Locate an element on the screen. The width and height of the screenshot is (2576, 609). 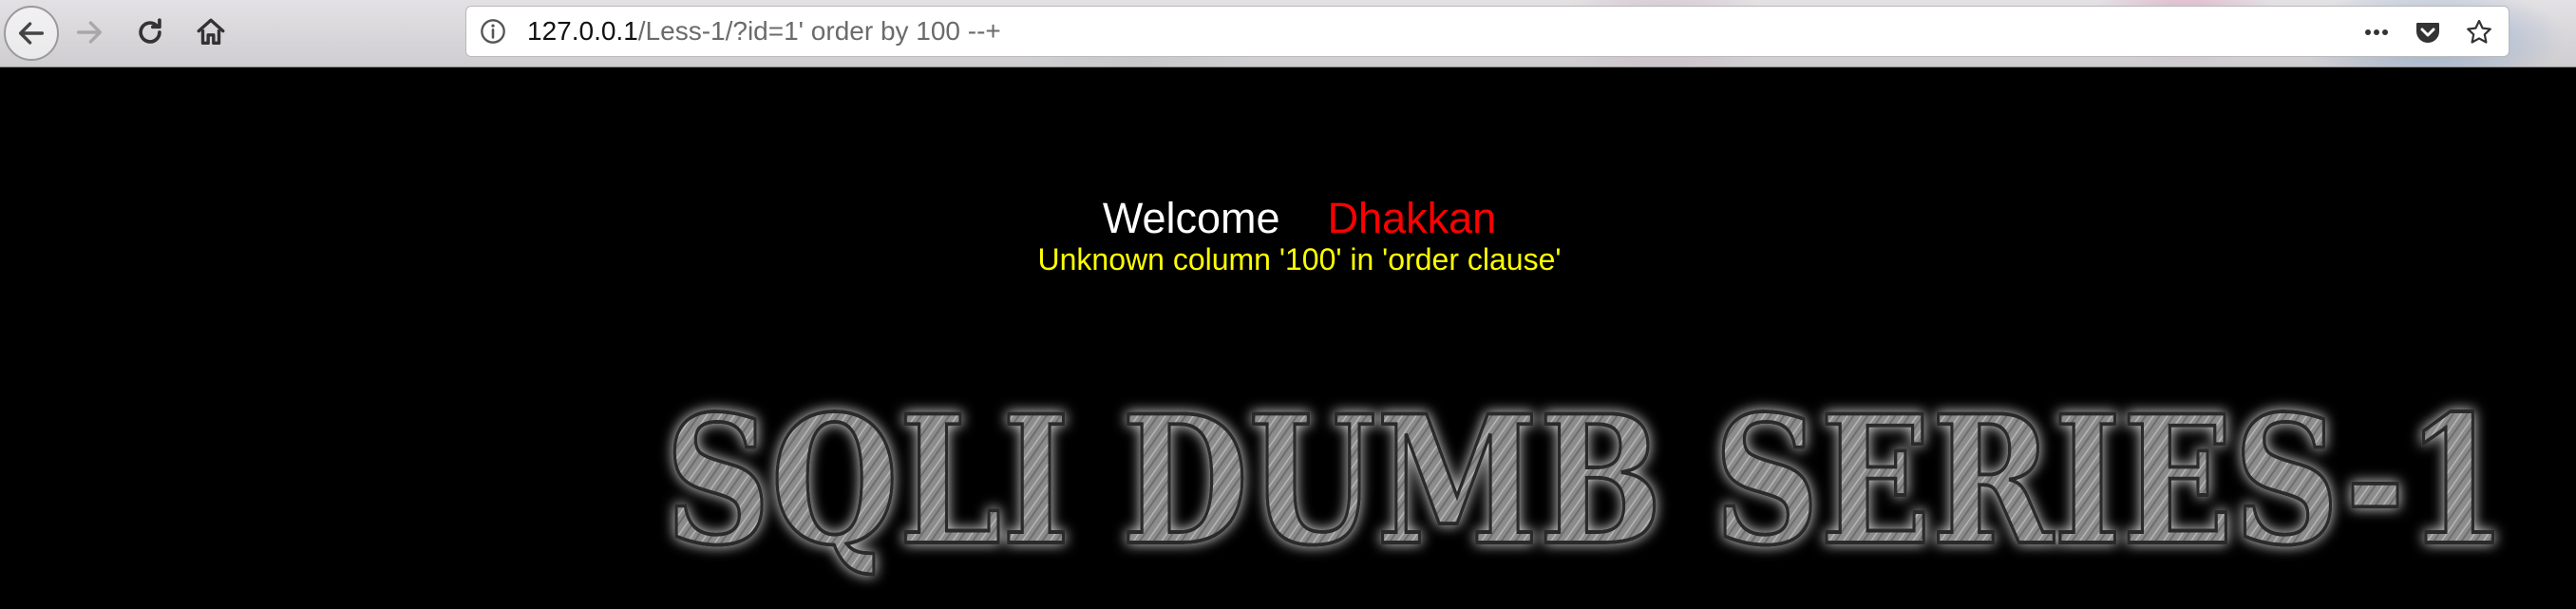
error-message: Unknown column '100' in 'order clause' is located at coordinates (1299, 259).